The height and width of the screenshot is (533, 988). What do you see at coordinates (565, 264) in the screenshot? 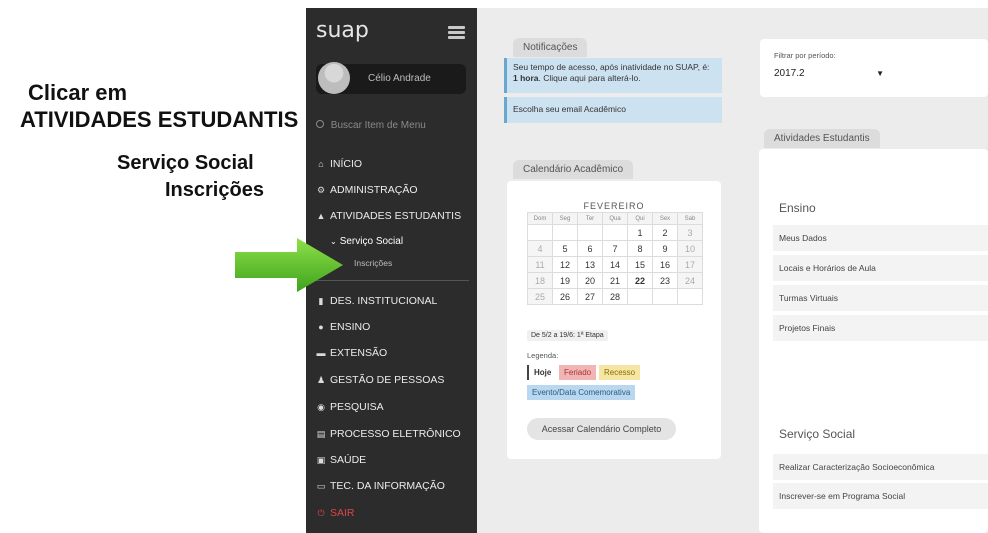
I see `calendar-day: 12` at bounding box center [565, 264].